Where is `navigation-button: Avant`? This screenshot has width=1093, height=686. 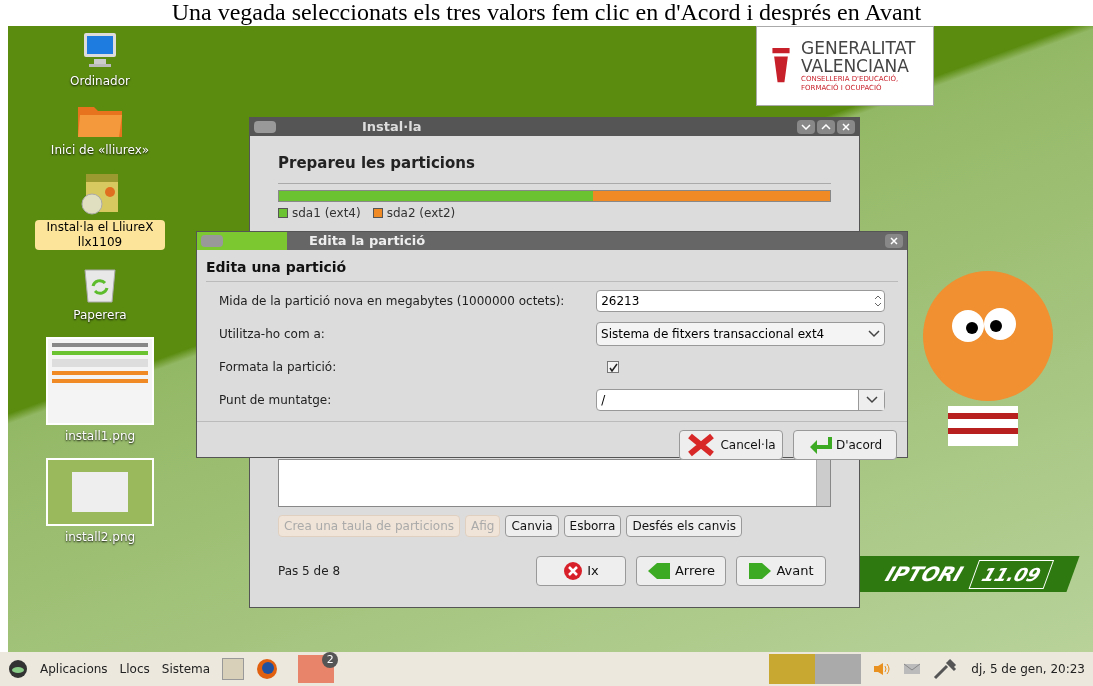 navigation-button: Avant is located at coordinates (781, 570).